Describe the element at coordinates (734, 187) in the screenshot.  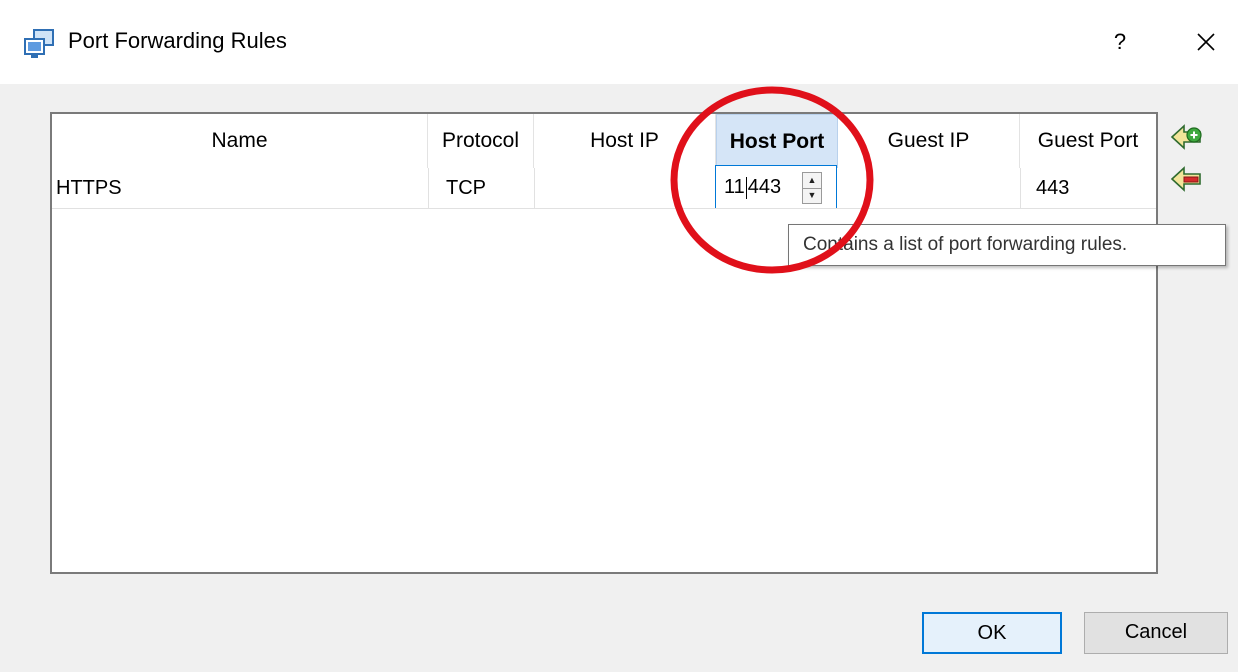
I see `host-port-text-before-caret: 11` at that location.